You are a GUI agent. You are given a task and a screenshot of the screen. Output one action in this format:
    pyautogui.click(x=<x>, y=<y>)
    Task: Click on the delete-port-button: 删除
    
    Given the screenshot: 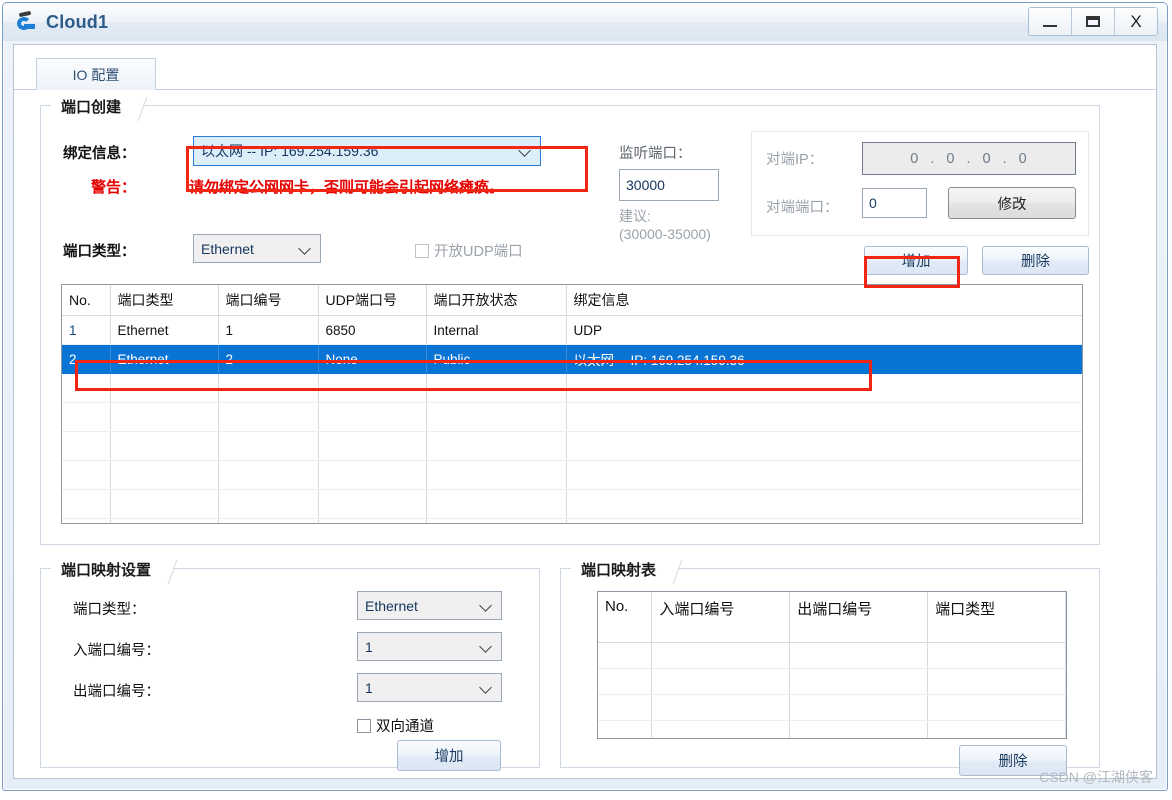 What is the action you would take?
    pyautogui.click(x=1035, y=260)
    